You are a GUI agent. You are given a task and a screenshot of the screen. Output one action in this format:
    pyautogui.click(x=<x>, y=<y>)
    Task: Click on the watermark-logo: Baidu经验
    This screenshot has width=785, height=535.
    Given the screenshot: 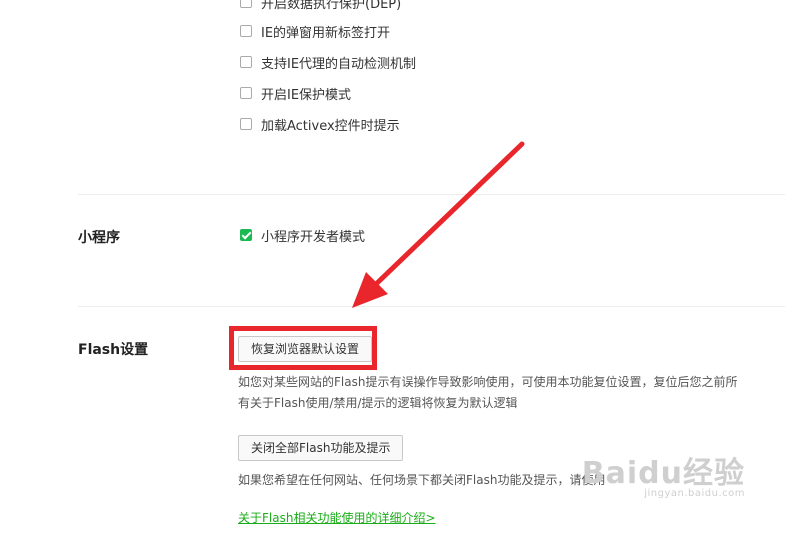 What is the action you would take?
    pyautogui.click(x=663, y=473)
    